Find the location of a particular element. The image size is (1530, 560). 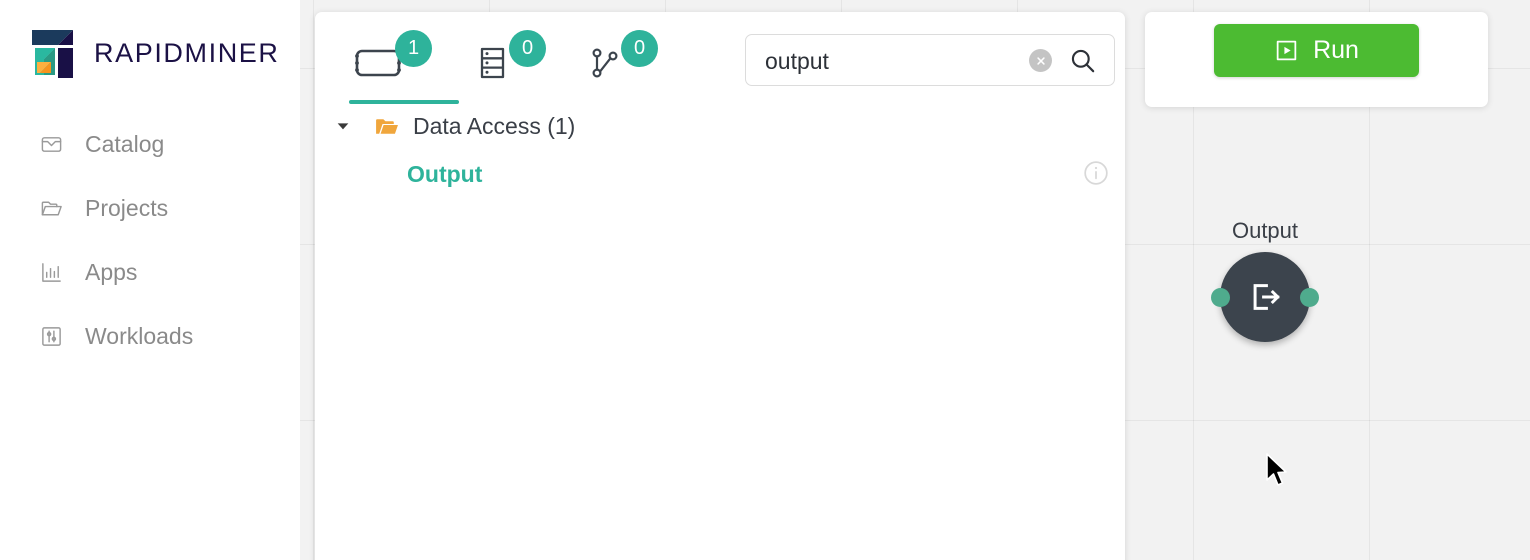

sidebar-item-catalog: Catalog is located at coordinates (150, 144).